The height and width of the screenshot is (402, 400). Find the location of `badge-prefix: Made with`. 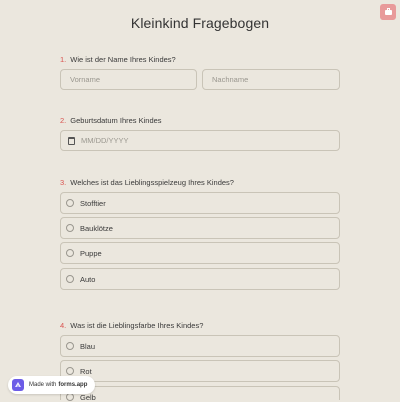

badge-prefix: Made with is located at coordinates (43, 385).